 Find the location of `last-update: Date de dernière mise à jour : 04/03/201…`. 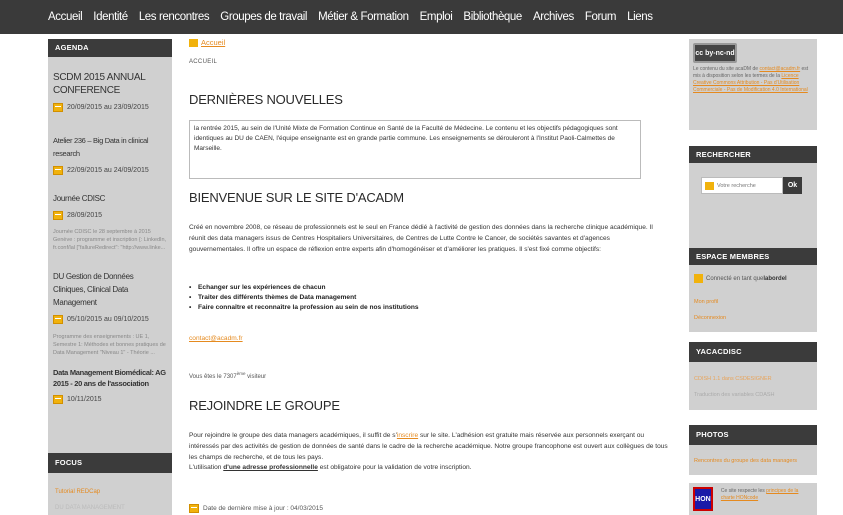

last-update: Date de dernière mise à jour : 04/03/201… is located at coordinates (256, 508).